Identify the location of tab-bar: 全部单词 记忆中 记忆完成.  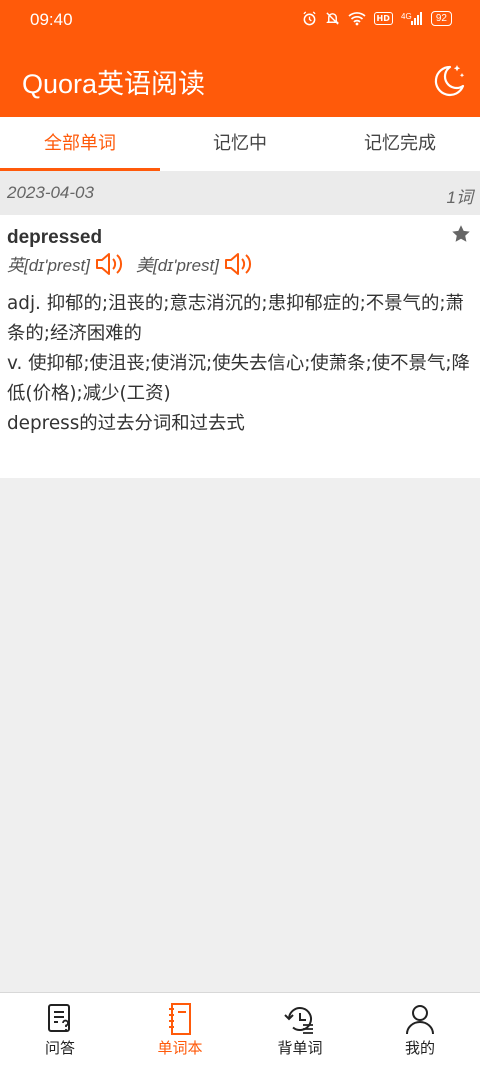
(240, 144).